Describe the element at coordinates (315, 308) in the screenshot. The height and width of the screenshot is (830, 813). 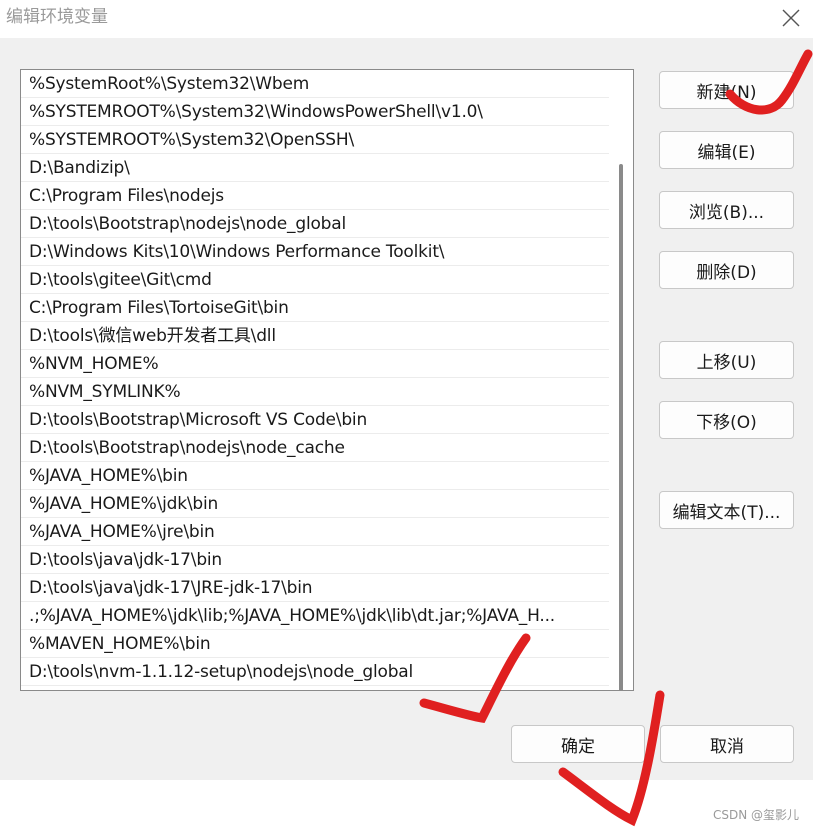
I see `list-item: C:\Program Files\TortoiseGit\bin` at that location.